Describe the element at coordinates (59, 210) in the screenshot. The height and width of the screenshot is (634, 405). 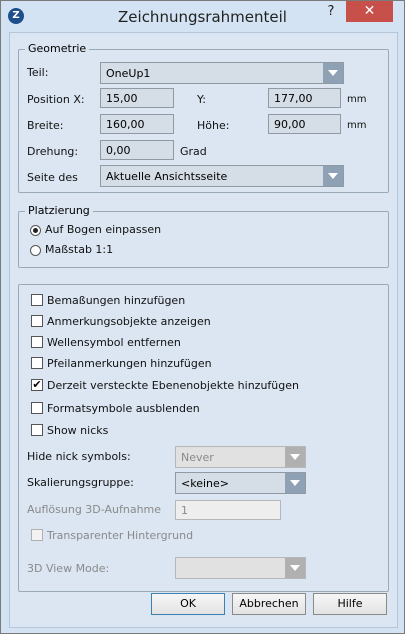
I see `platzierung-legend: Platzierung` at that location.